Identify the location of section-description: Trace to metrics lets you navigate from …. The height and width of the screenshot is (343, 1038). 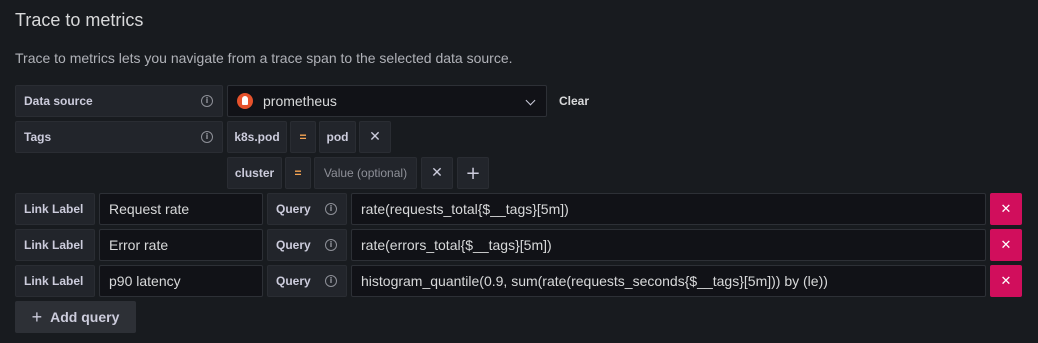
(264, 58).